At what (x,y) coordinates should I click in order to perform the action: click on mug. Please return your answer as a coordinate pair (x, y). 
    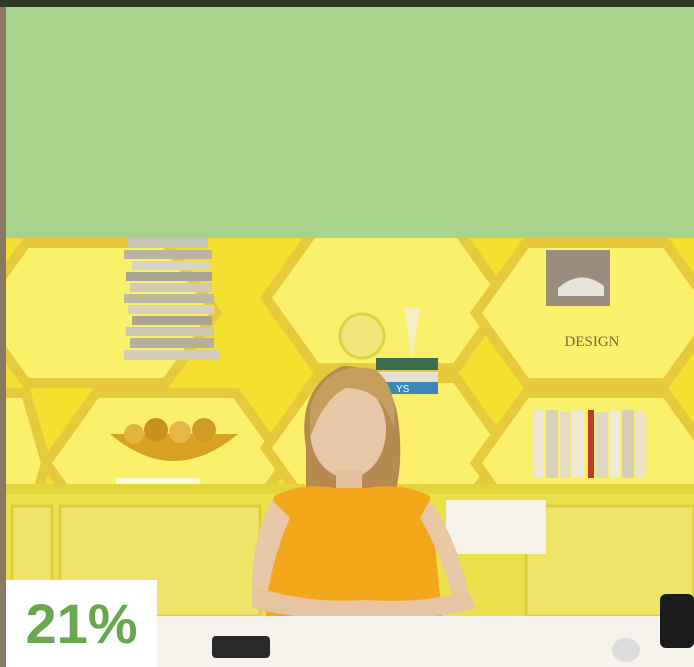
    Looking at the image, I should click on (677, 621).